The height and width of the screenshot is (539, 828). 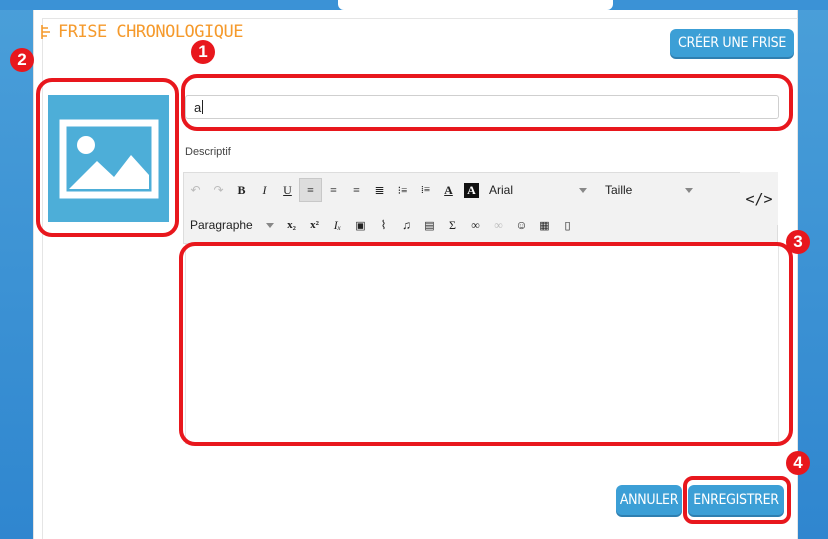 I want to click on page-title: FRISE CHRONOLOGIQUE, so click(x=141, y=32).